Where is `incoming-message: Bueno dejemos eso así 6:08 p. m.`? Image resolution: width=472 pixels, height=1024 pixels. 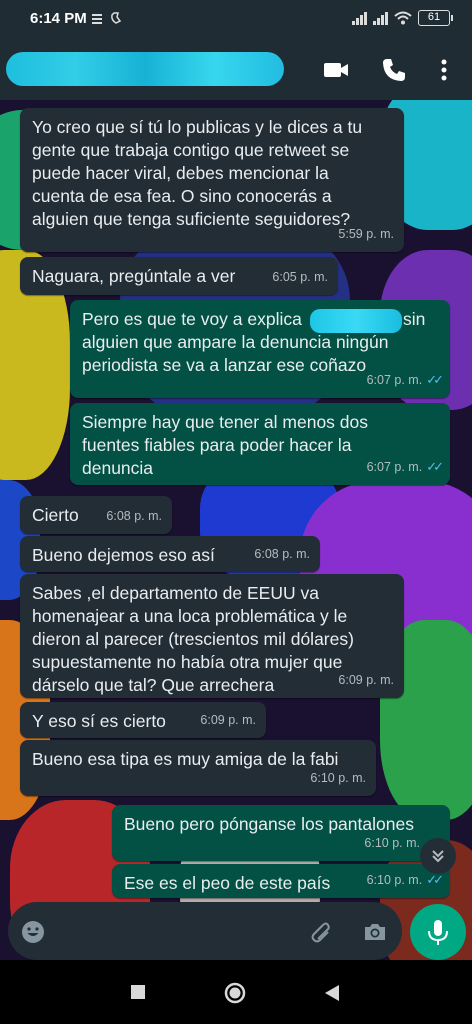
incoming-message: Bueno dejemos eso así 6:08 p. m. is located at coordinates (170, 554).